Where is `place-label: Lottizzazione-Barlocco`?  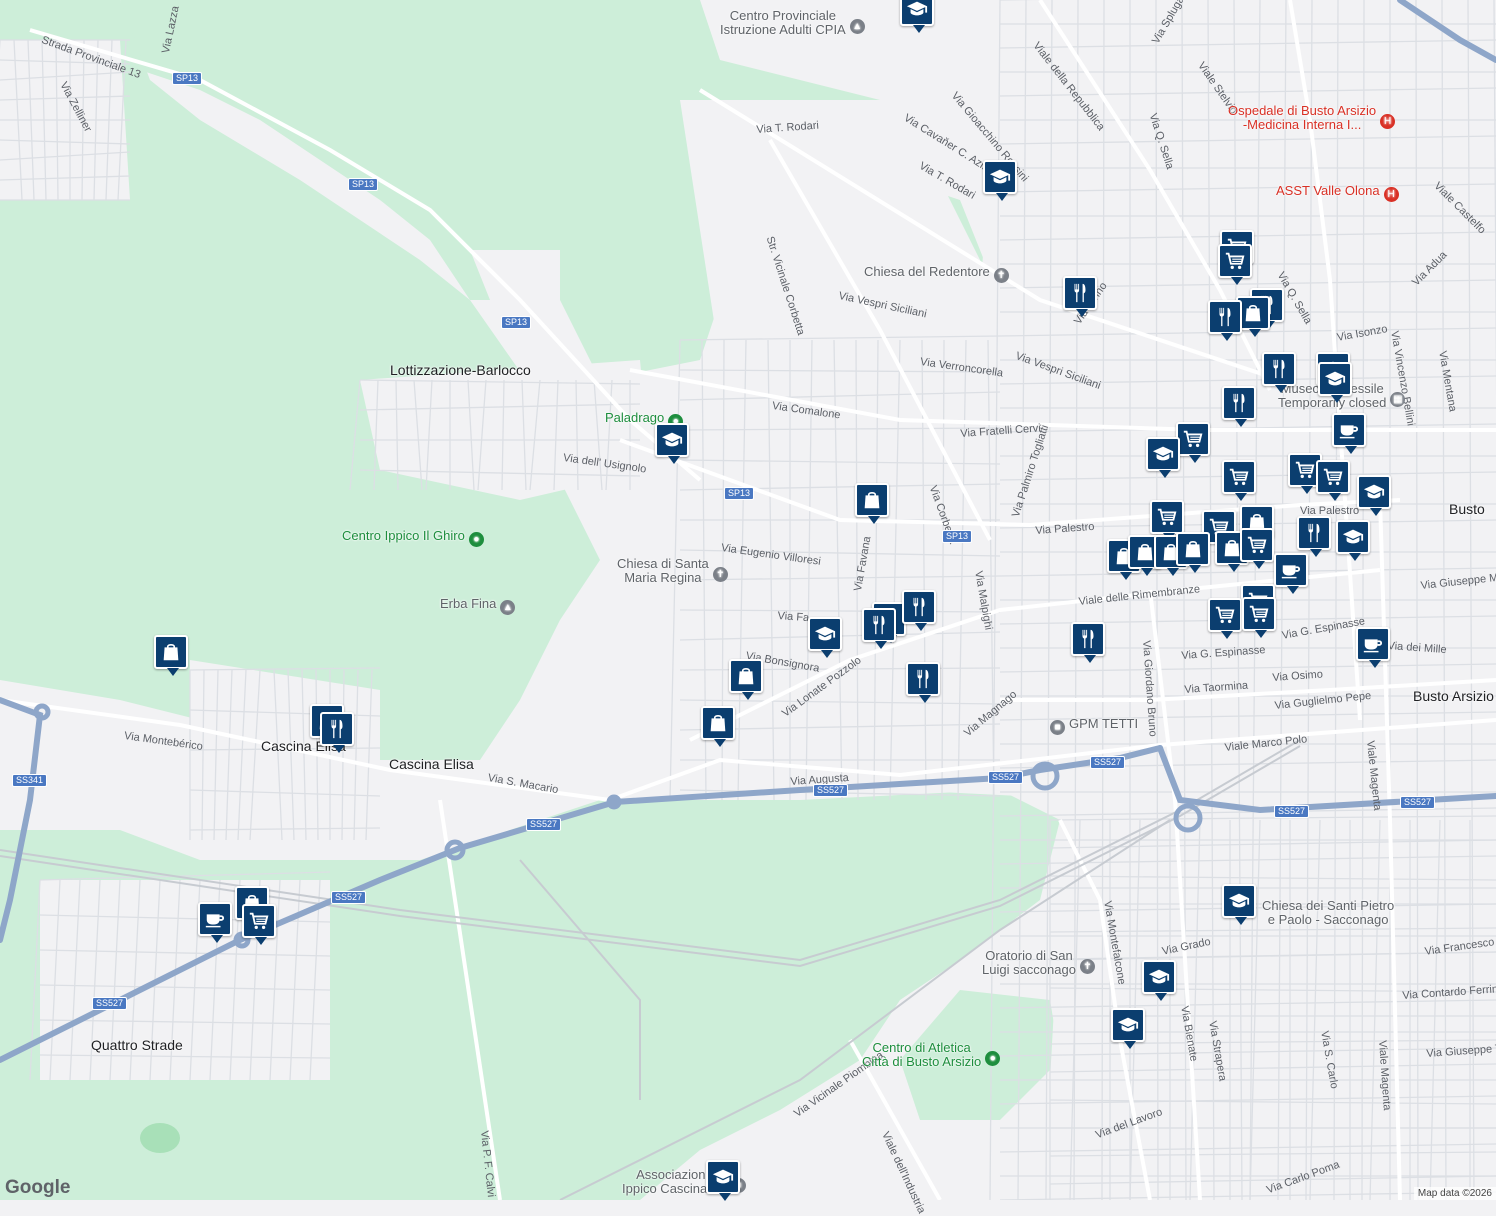 place-label: Lottizzazione-Barlocco is located at coordinates (460, 370).